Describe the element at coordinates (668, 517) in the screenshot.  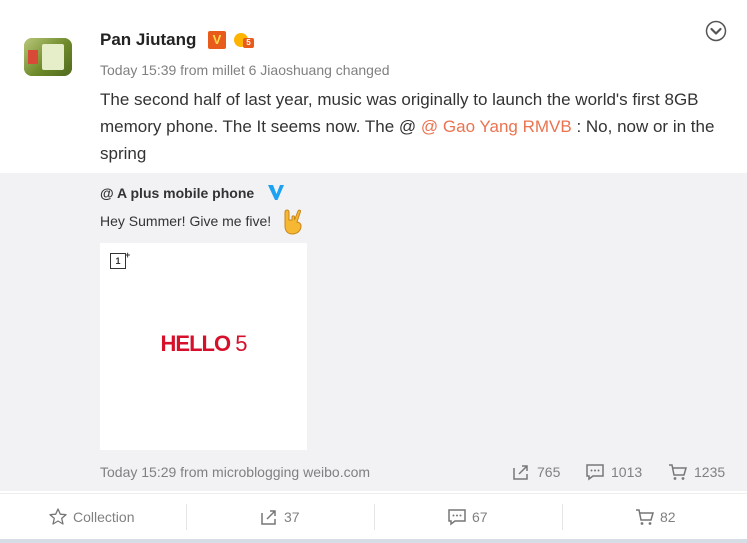
I see `like-count: 82` at that location.